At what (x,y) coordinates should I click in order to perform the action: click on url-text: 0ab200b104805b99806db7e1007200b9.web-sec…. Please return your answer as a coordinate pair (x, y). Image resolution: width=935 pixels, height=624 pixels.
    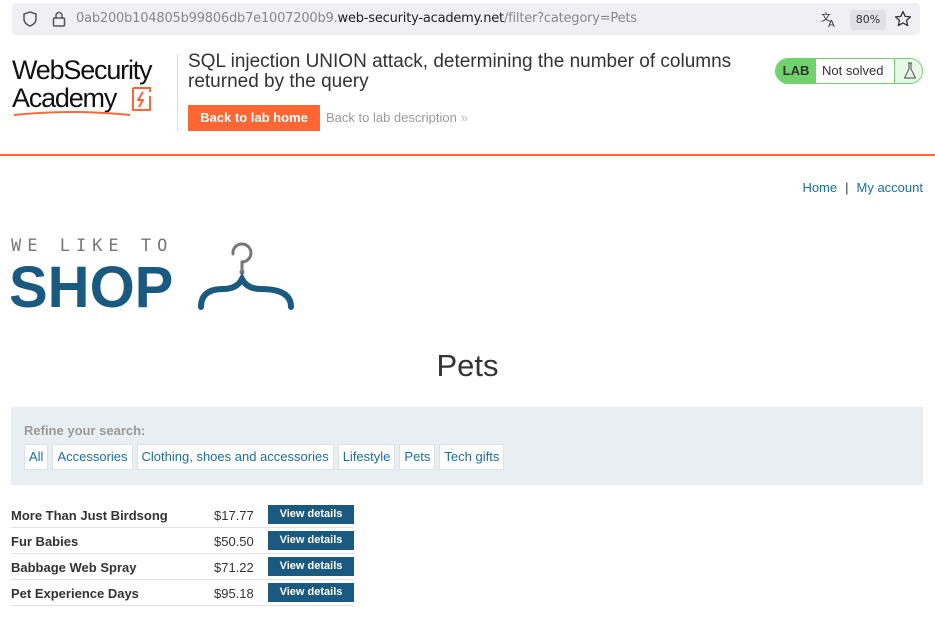
    Looking at the image, I should click on (356, 18).